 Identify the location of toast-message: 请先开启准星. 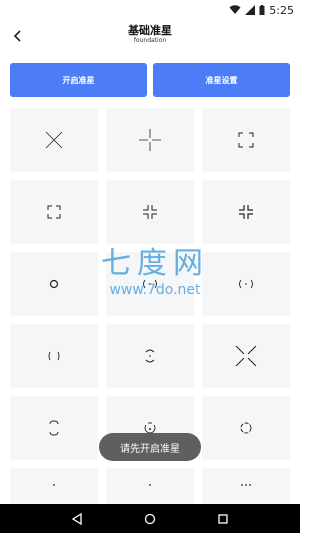
(150, 447).